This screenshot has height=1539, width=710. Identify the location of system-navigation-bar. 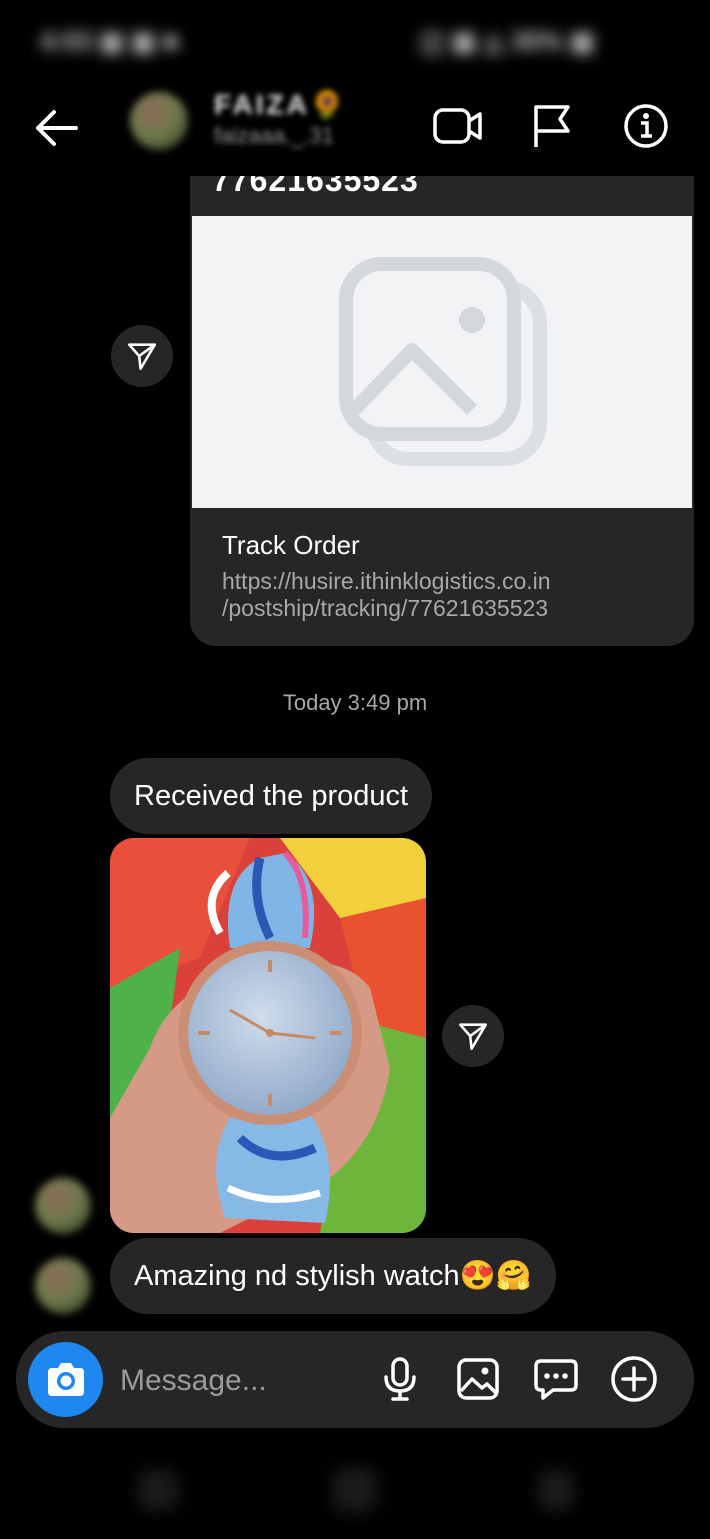
(355, 1489).